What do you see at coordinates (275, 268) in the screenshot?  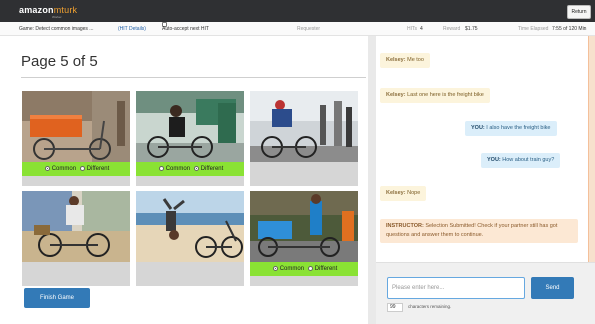 I see `tile-6-common-radio` at bounding box center [275, 268].